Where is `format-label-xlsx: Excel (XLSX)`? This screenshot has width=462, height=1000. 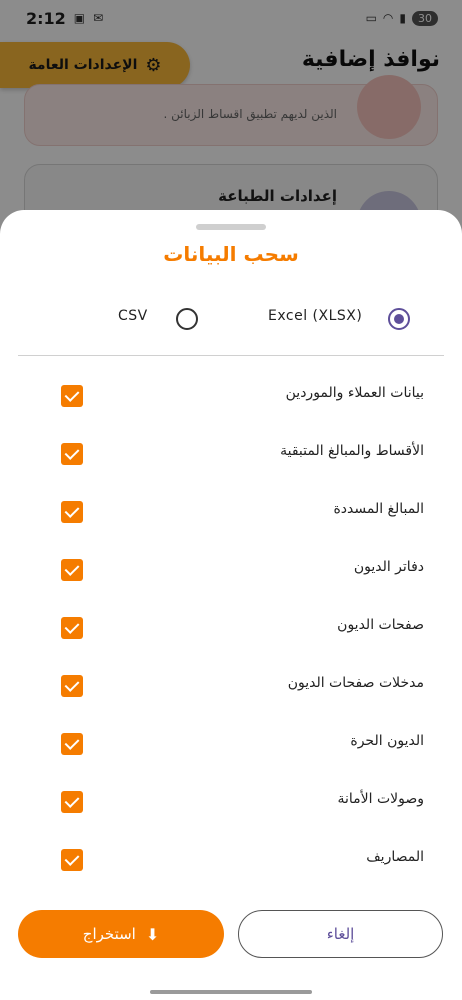
format-label-xlsx: Excel (XLSX) is located at coordinates (315, 316).